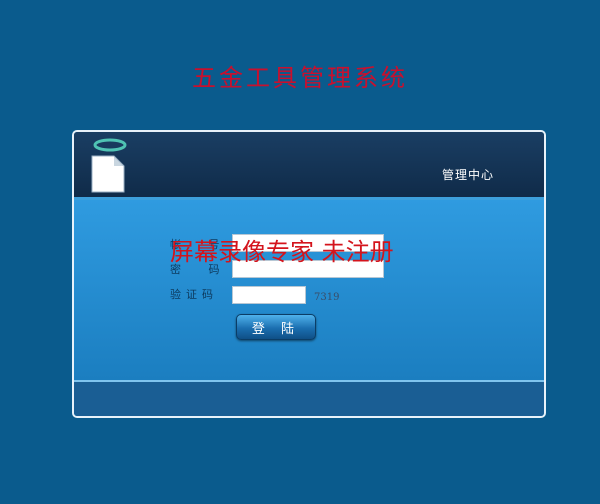  I want to click on captcha-code: 7319, so click(326, 297).